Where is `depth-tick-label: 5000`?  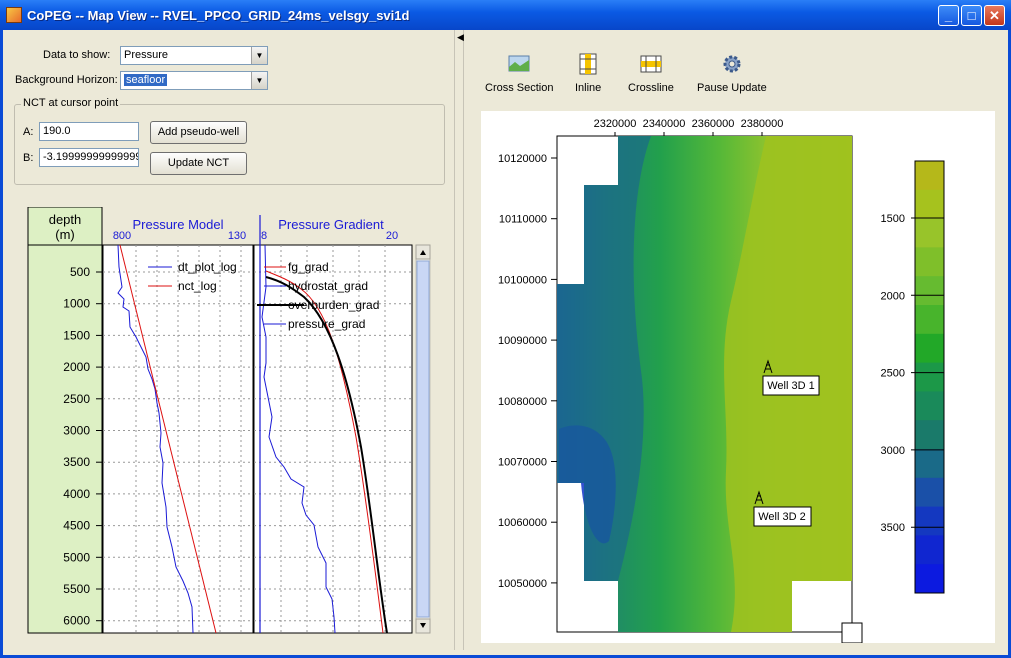
depth-tick-label: 5000 is located at coordinates (76, 557).